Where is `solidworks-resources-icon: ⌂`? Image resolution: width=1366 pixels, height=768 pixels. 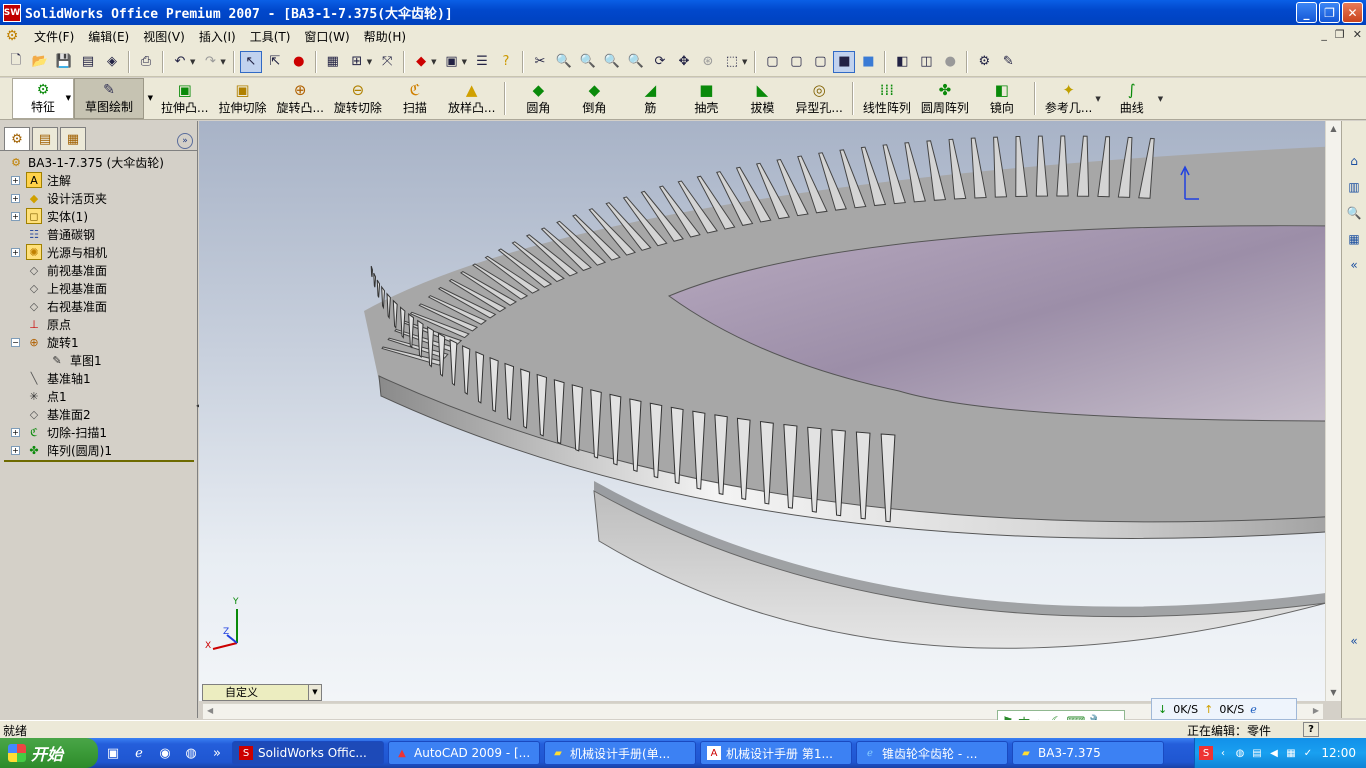 solidworks-resources-icon: ⌂ is located at coordinates (1354, 161).